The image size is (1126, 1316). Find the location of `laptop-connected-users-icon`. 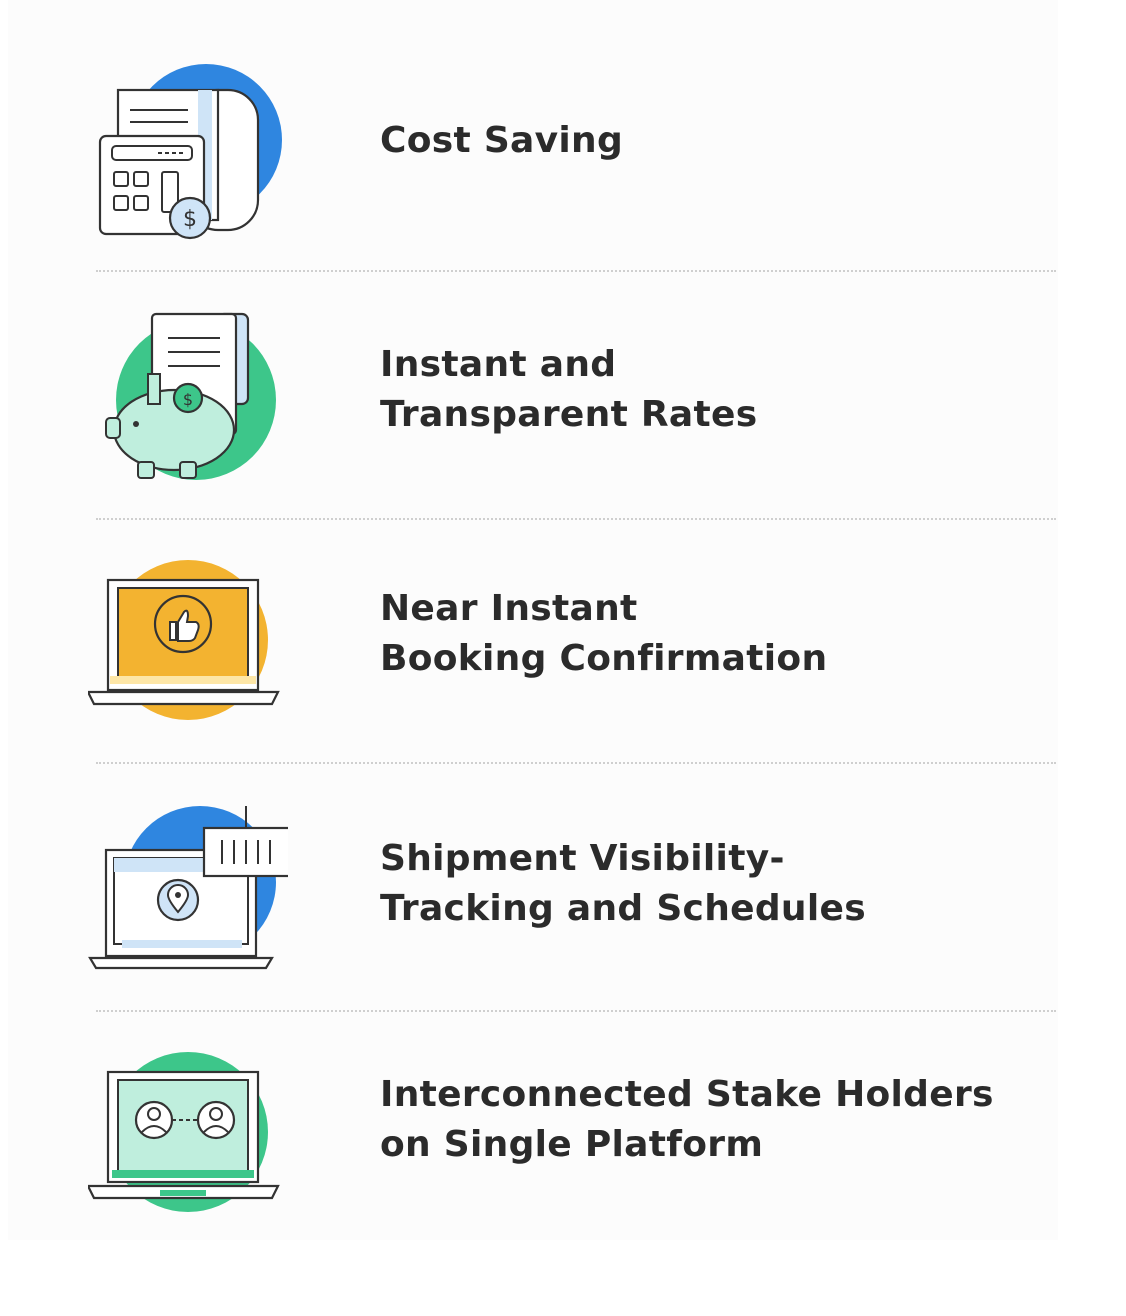

laptop-connected-users-icon is located at coordinates (188, 1139).